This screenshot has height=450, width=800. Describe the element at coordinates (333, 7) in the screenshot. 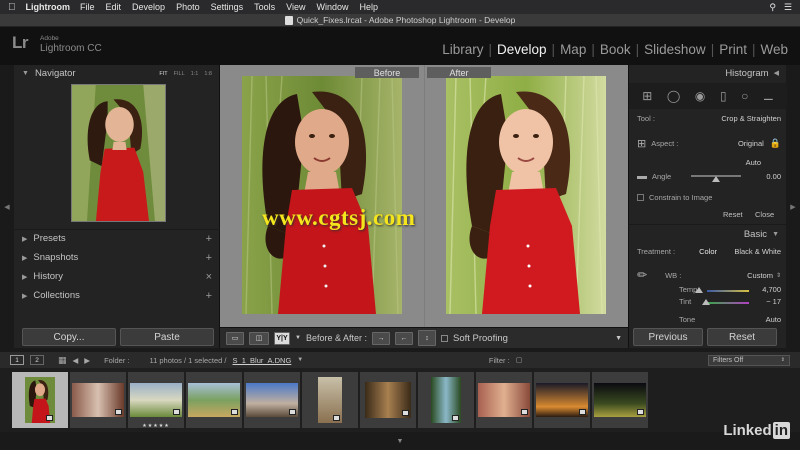

I see `menu-window: Window` at that location.